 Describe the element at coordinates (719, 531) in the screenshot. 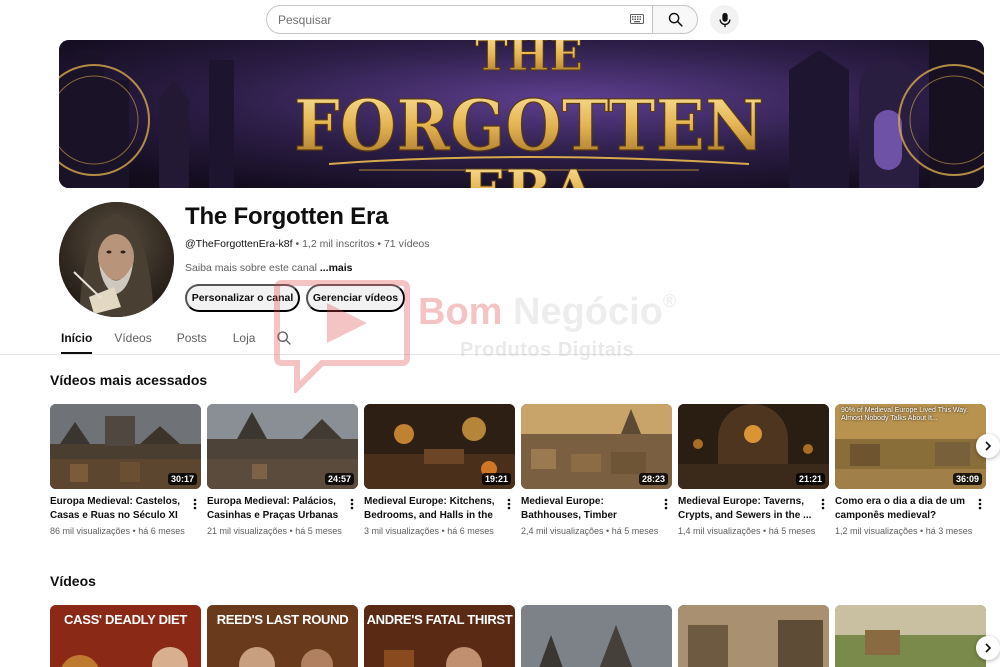

I see `view-count: 1,4 mil visualizações` at that location.